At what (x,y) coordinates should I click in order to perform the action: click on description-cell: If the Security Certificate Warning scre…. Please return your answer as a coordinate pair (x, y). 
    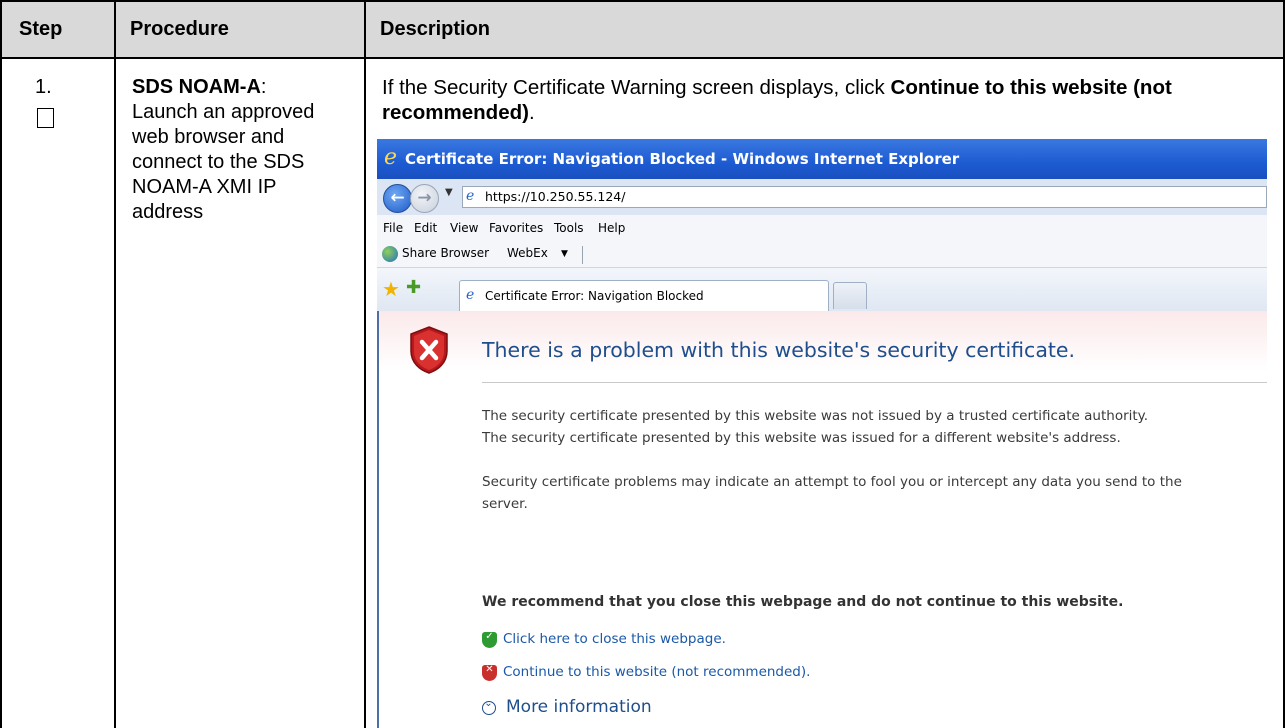
    Looking at the image, I should click on (827, 100).